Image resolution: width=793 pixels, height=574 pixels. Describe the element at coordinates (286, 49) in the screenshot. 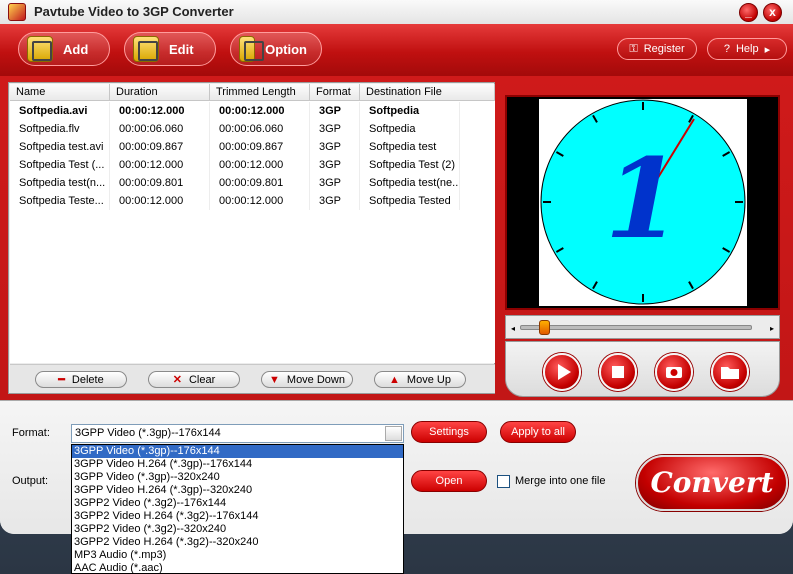

I see `option-label: Option` at that location.